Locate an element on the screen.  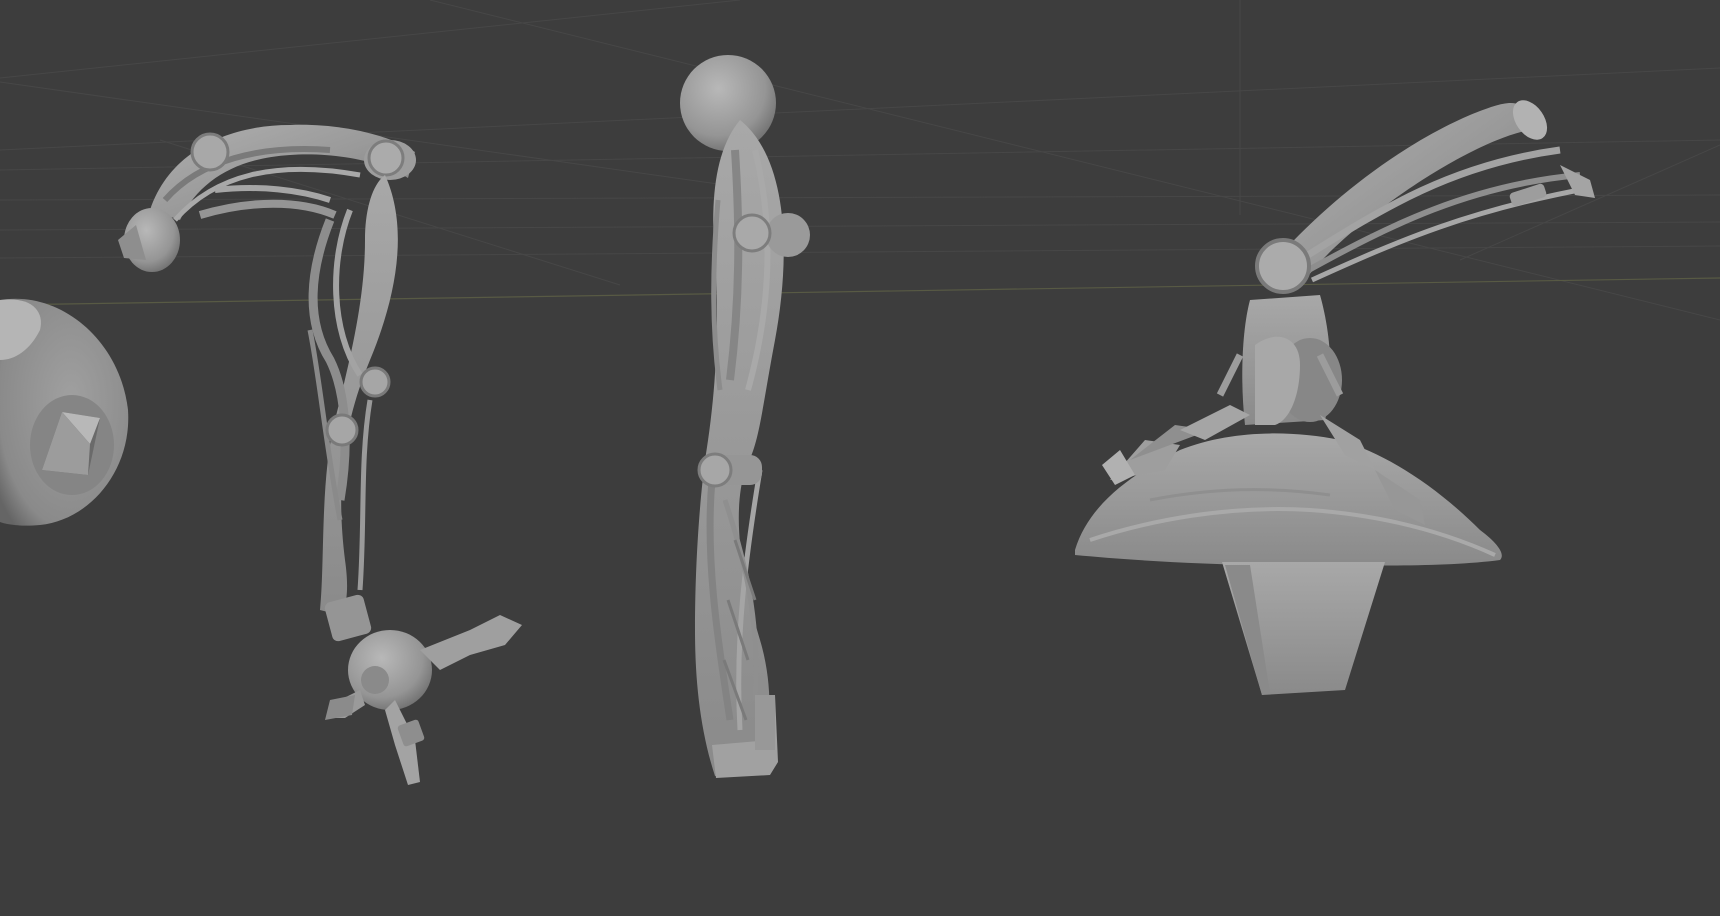
horizon-axis-line is located at coordinates (860, 291).